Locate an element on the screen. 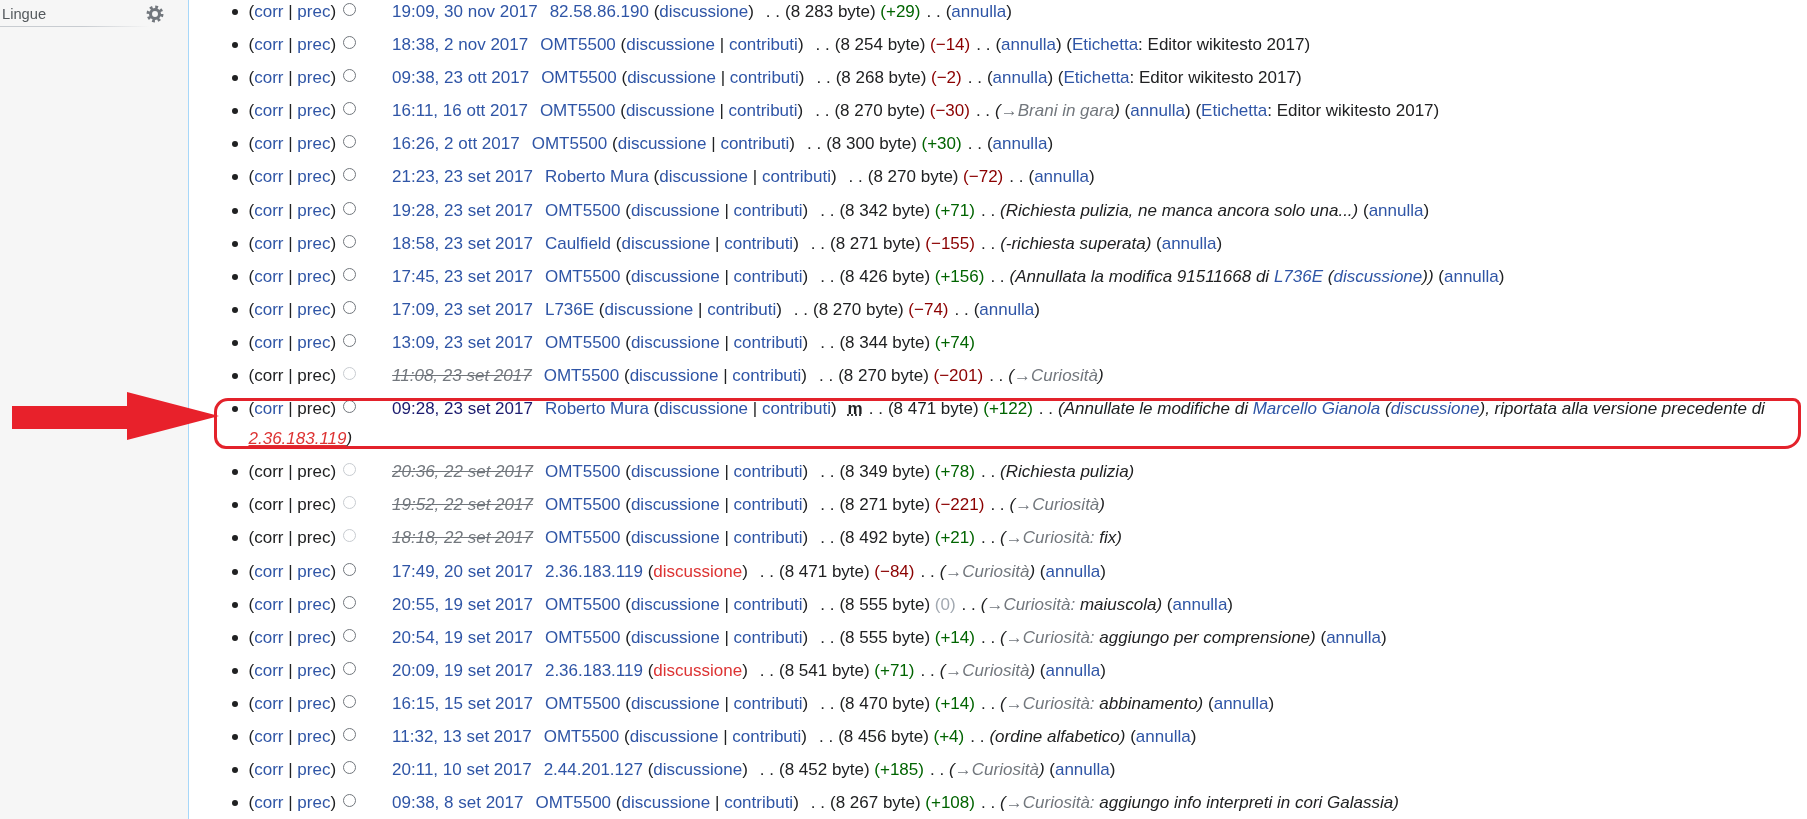  revision-date-link: 13:09, 23 set 2017 is located at coordinates (462, 342).